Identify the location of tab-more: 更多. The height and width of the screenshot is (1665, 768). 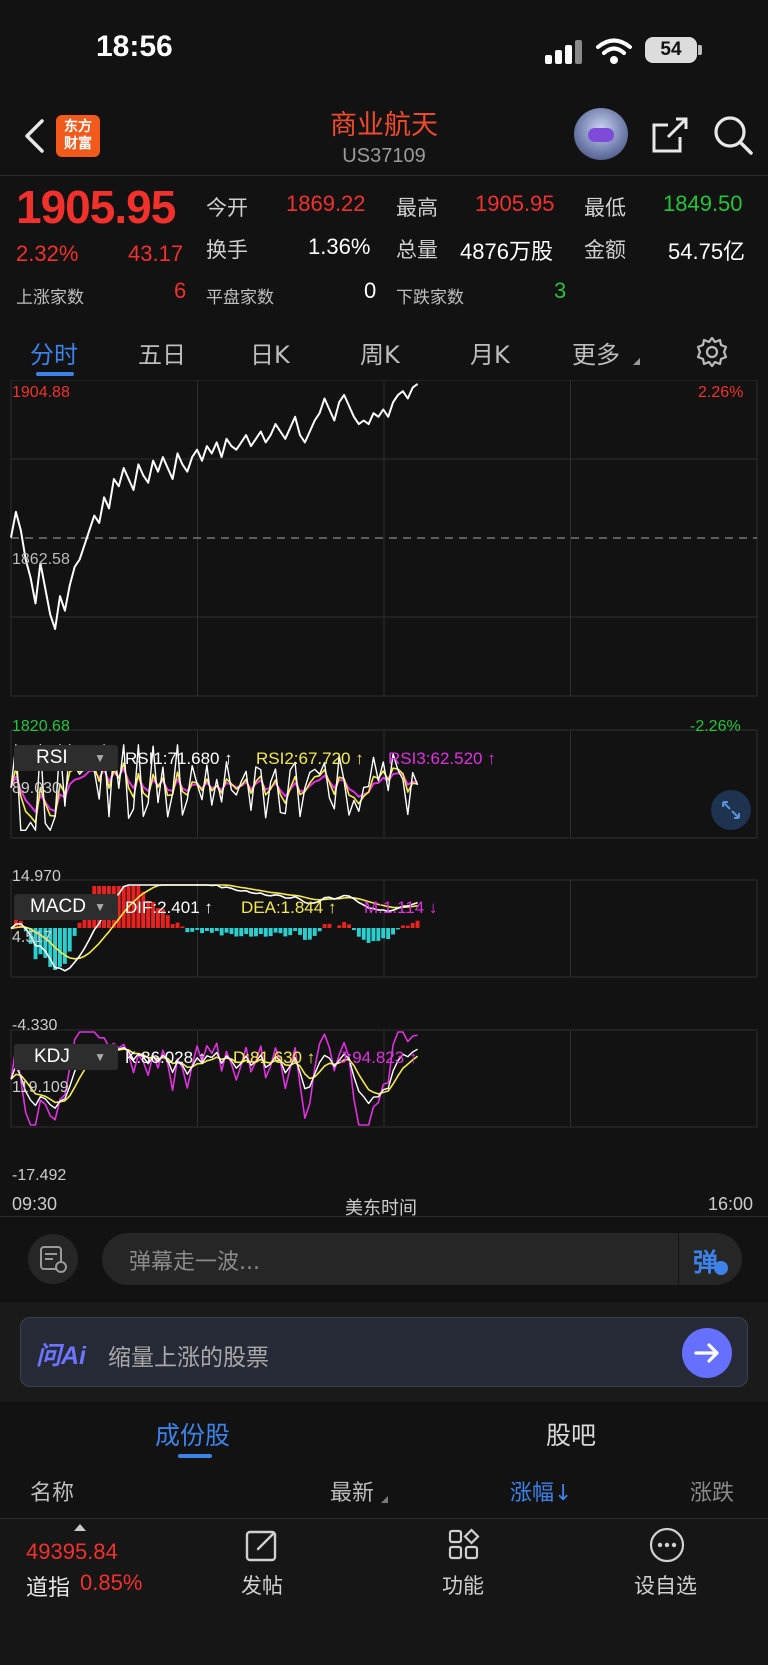
(596, 352).